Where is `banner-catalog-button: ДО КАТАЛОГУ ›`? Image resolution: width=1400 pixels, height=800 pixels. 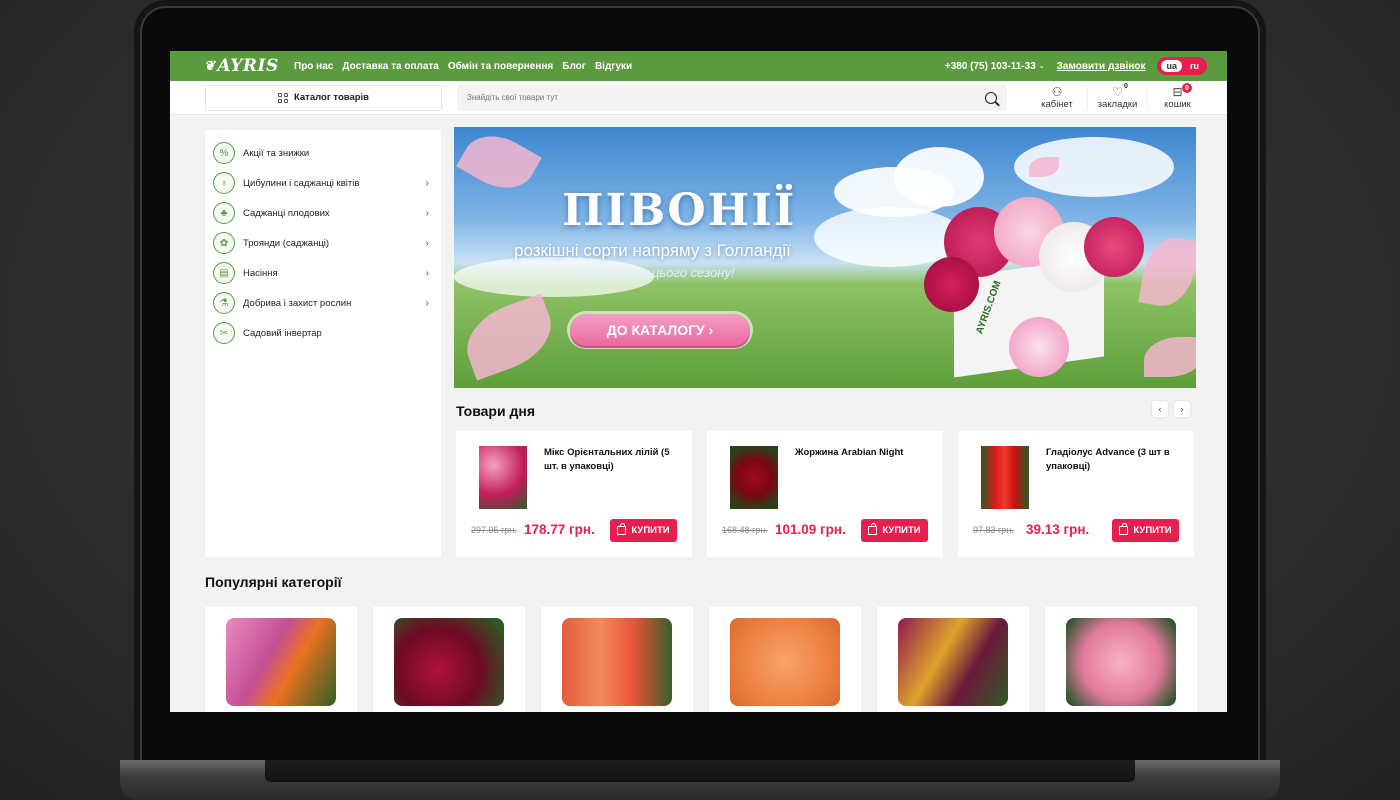
banner-catalog-button: ДО КАТАЛОГУ › is located at coordinates (660, 330).